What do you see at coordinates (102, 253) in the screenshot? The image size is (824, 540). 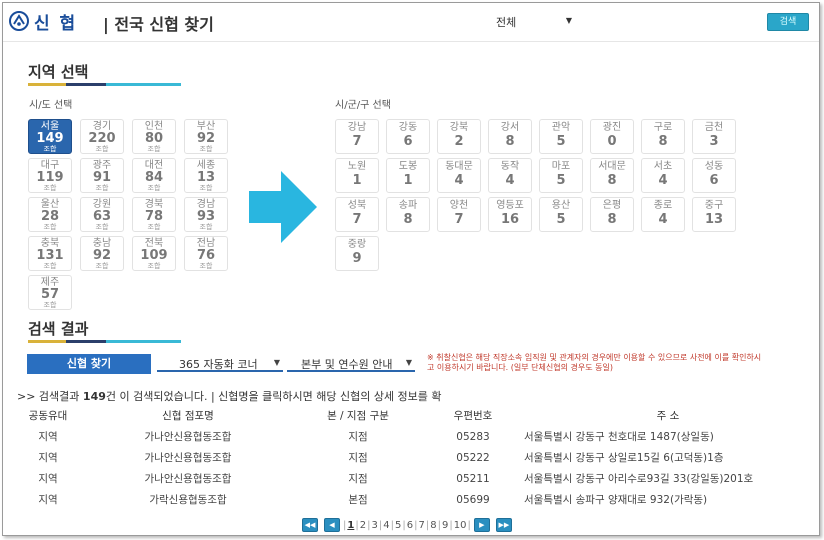 I see `sido-tile: 충남 92 조합` at bounding box center [102, 253].